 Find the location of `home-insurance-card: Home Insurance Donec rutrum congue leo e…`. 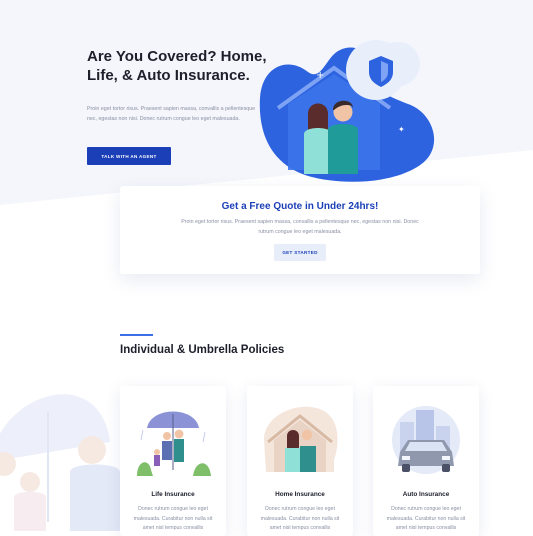

home-insurance-card: Home Insurance Donec rutrum congue leo e… is located at coordinates (300, 461).